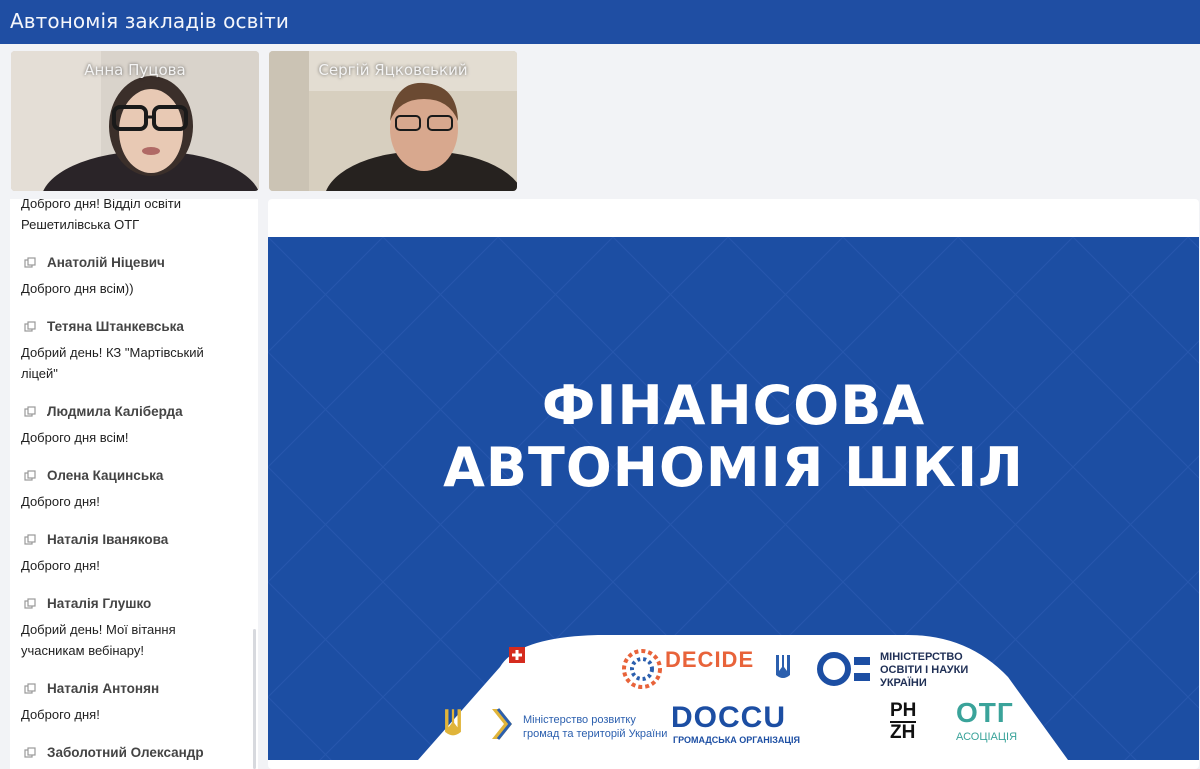 This screenshot has width=1200, height=769. I want to click on window-title: Автономія закладів освіти, so click(149, 21).